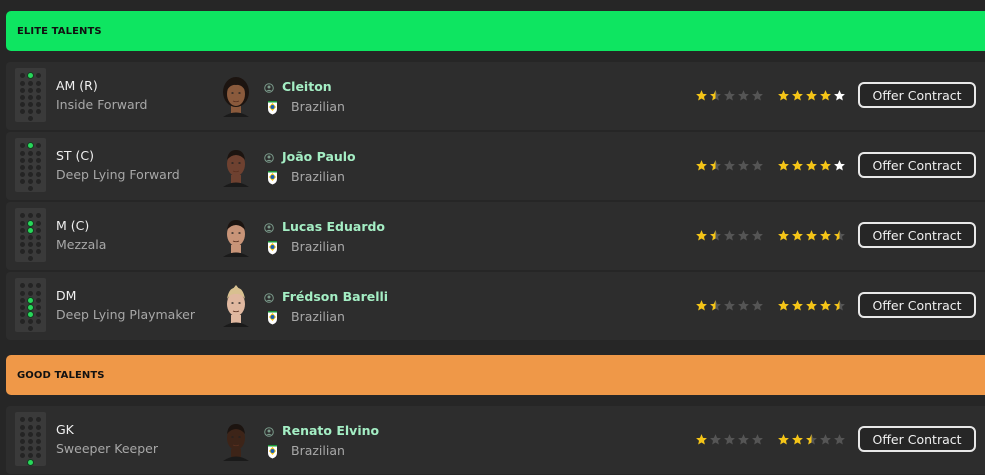  What do you see at coordinates (59, 31) in the screenshot?
I see `section-title: ELITE TALENTS` at bounding box center [59, 31].